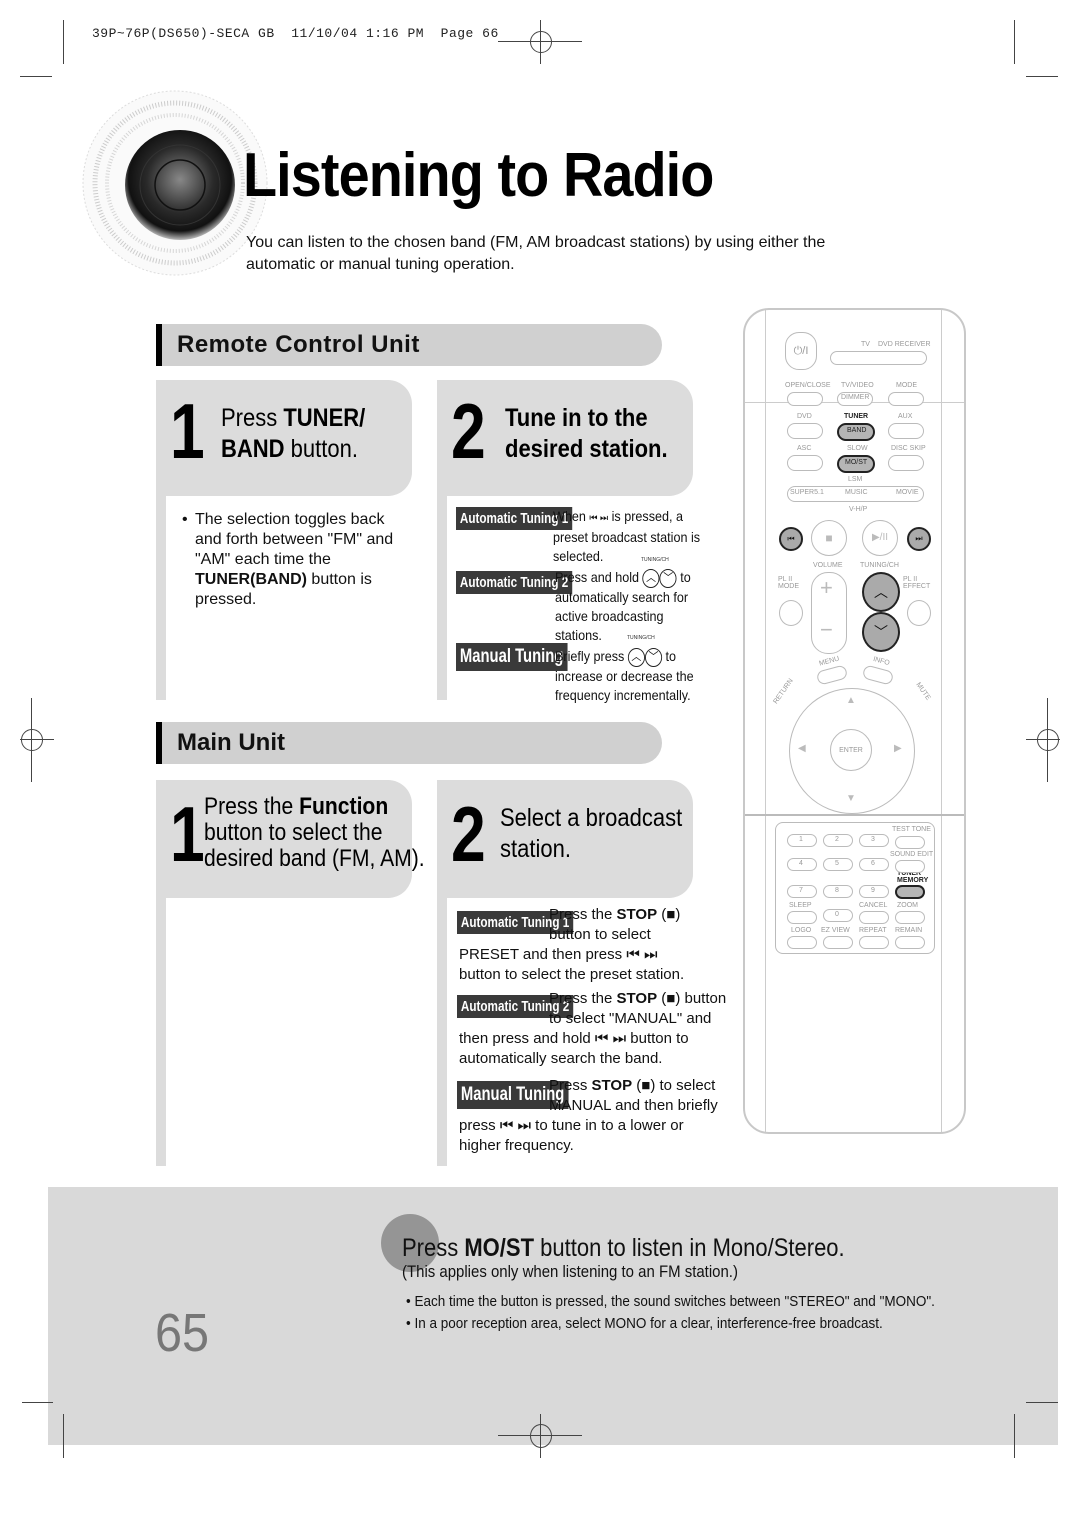  I want to click on digit-3: 3, so click(874, 840).